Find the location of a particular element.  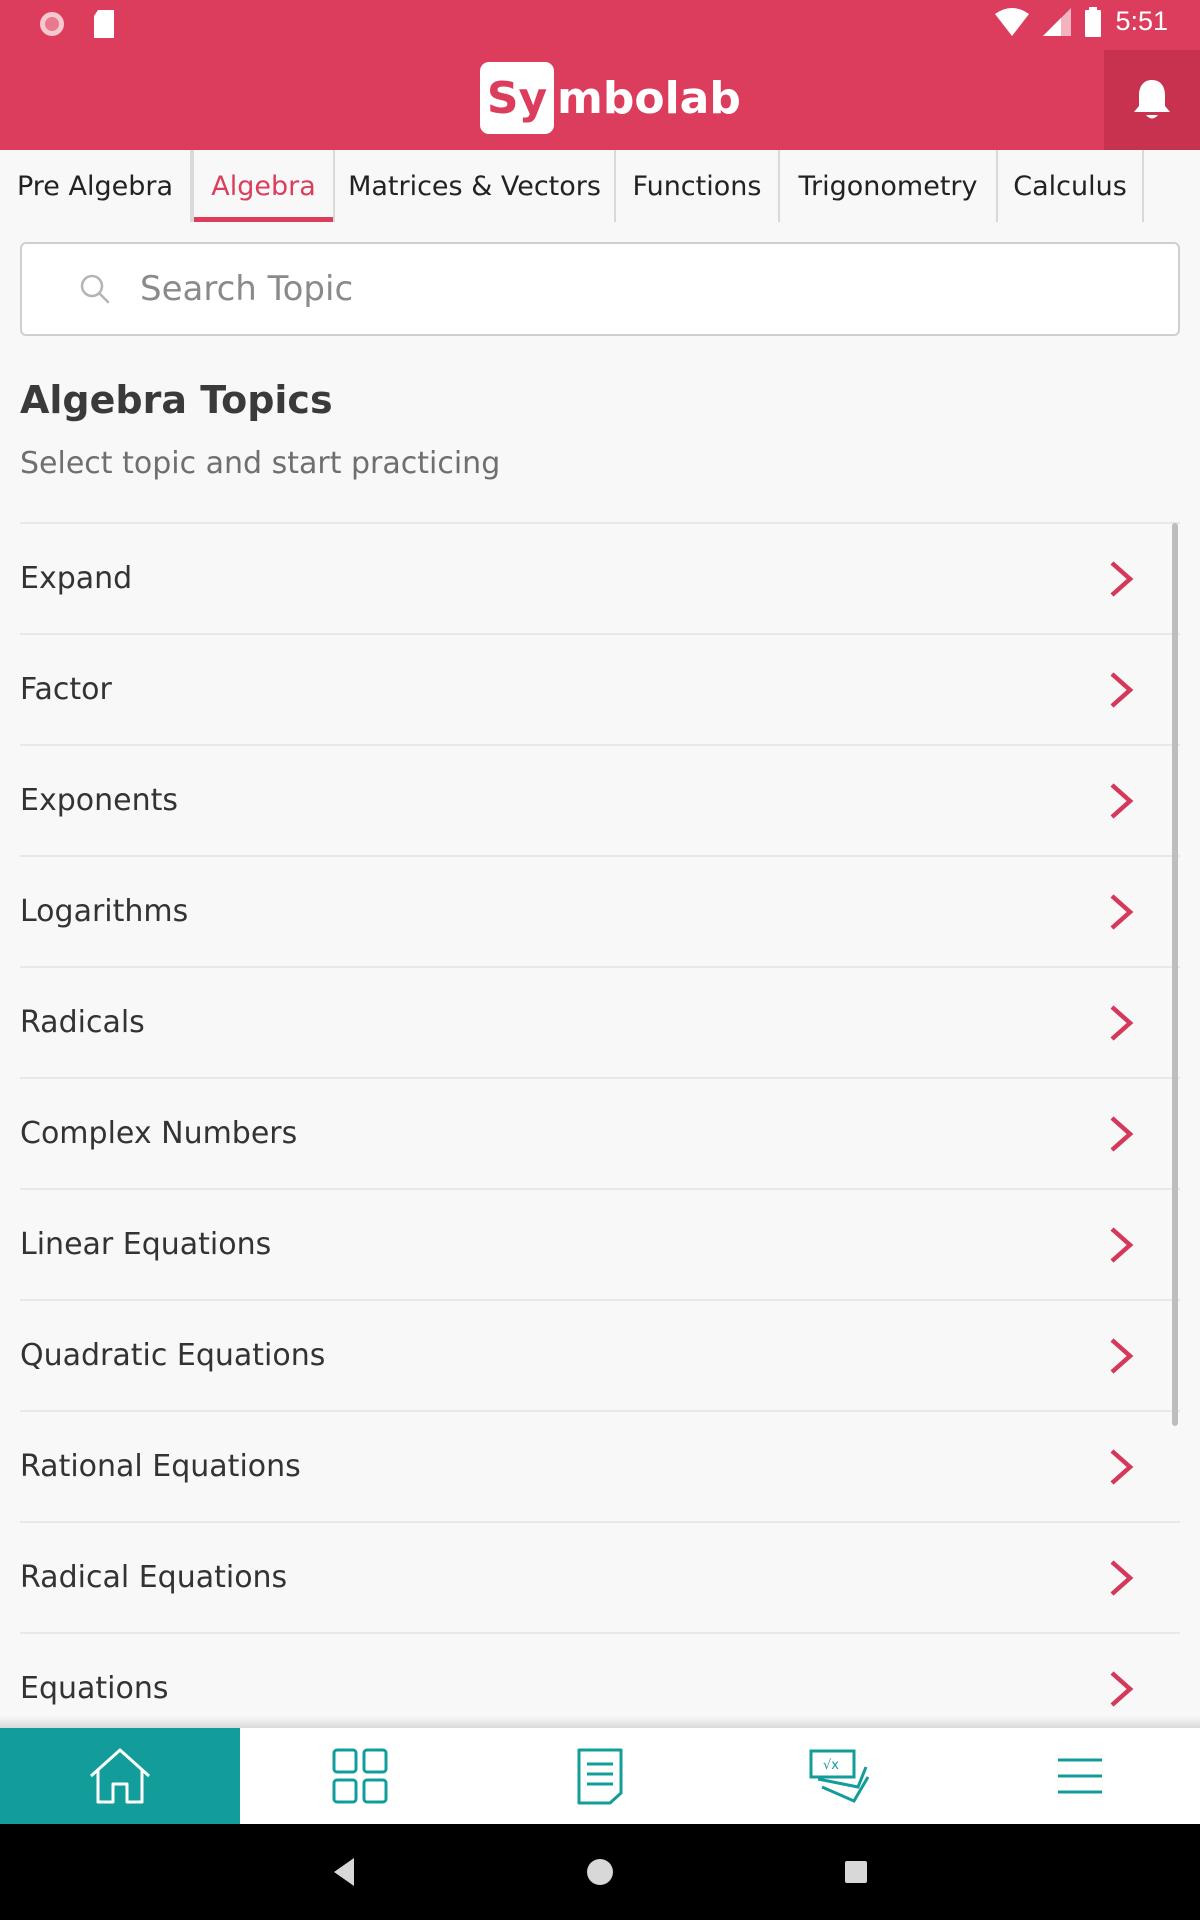

recents-icon is located at coordinates (856, 1872).